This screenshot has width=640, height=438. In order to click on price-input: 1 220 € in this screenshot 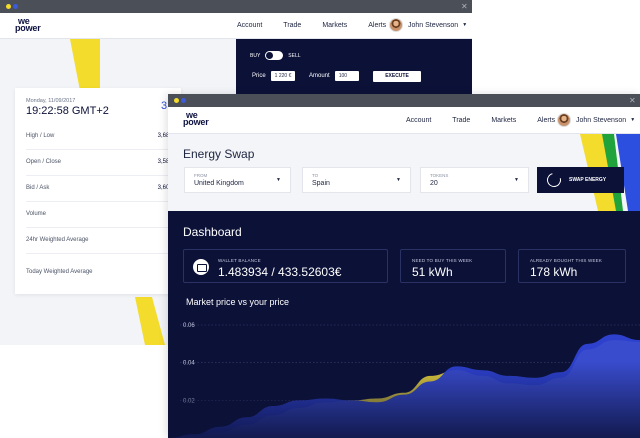, I will do `click(283, 76)`.